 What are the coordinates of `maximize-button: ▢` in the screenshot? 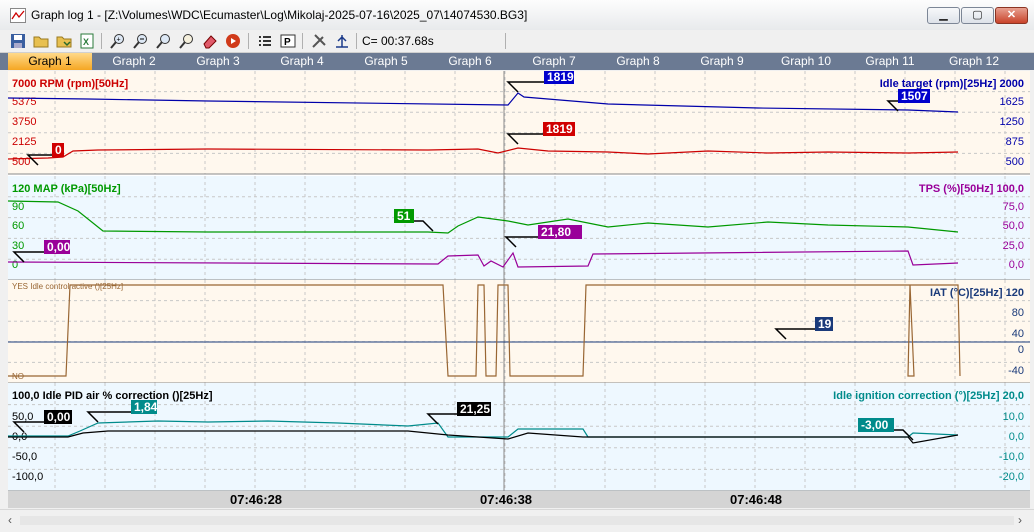 It's located at (977, 15).